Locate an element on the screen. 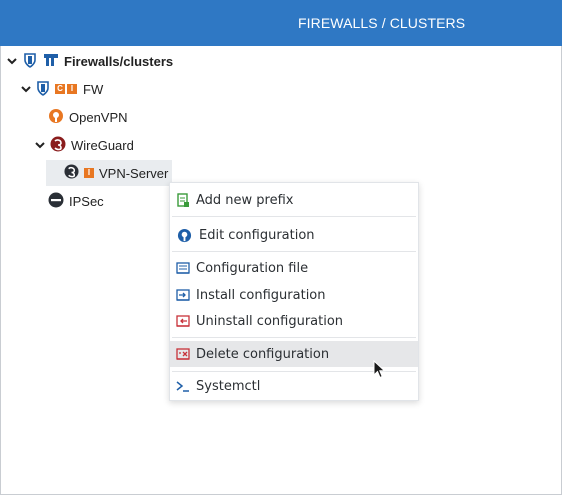 The width and height of the screenshot is (562, 495). config-file-icon is located at coordinates (183, 268).